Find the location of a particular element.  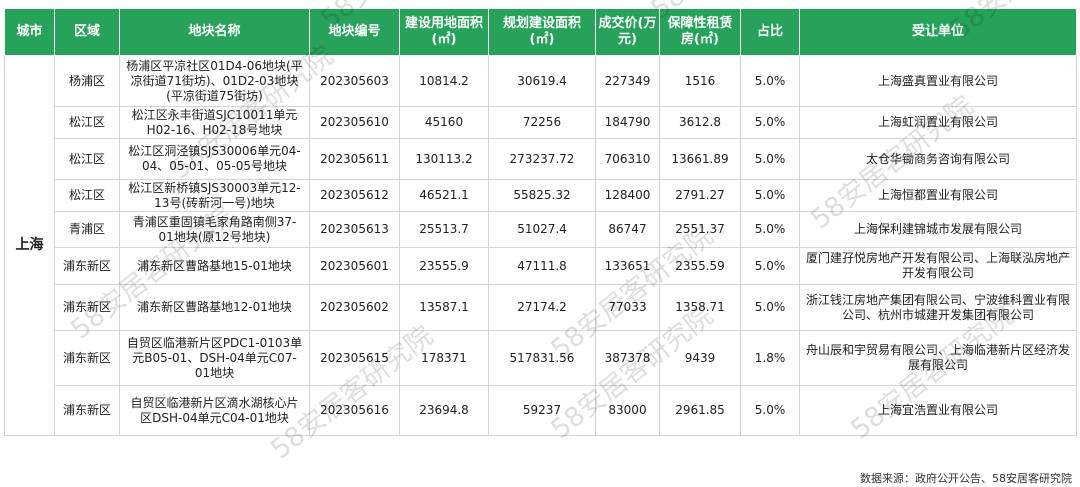

build-area-cell: 30619.4 is located at coordinates (542, 81).